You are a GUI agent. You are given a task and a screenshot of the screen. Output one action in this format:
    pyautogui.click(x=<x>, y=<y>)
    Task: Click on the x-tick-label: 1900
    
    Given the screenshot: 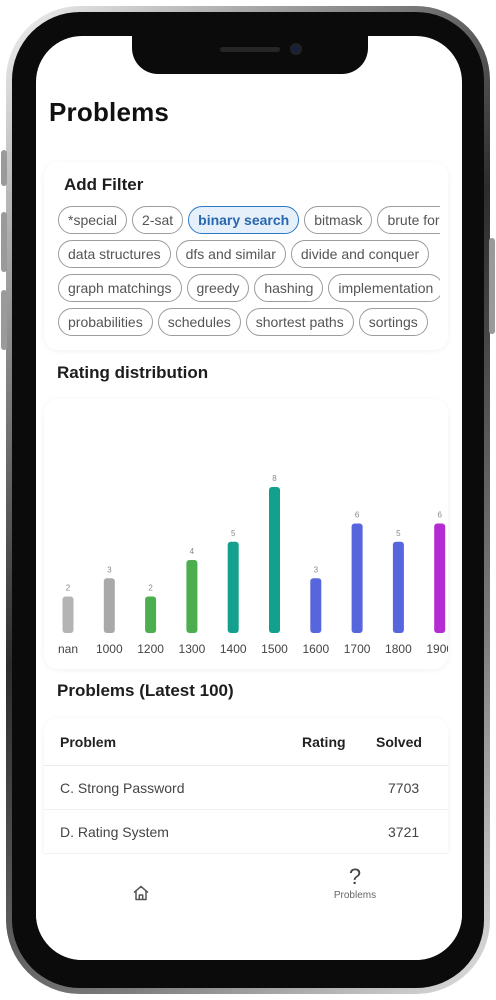 What is the action you would take?
    pyautogui.click(x=437, y=649)
    